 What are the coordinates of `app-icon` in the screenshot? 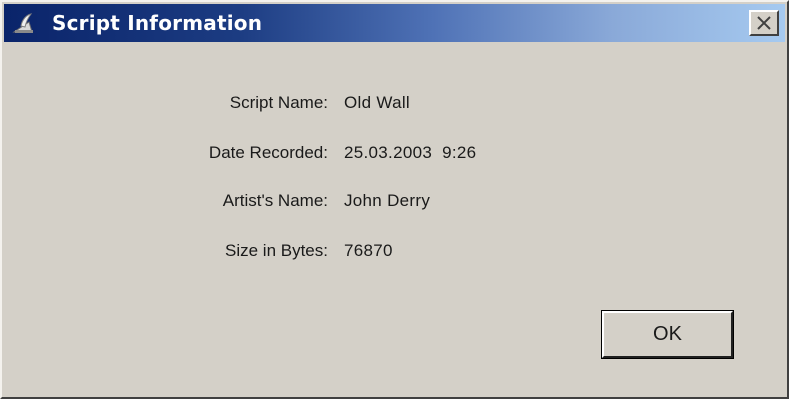 It's located at (24, 23).